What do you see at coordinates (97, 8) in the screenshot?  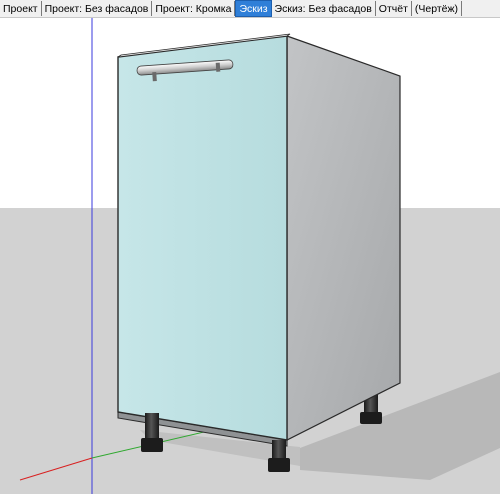 I see `tab-project-no-facades: Проект: Без фасадов` at bounding box center [97, 8].